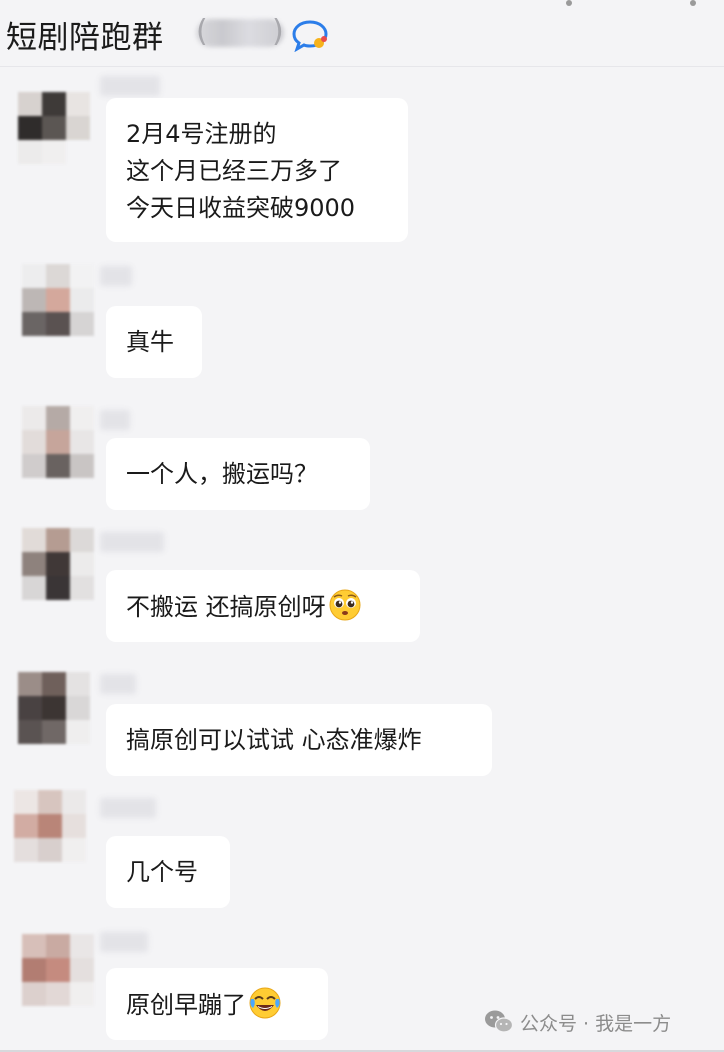 The image size is (724, 1052). I want to click on message-bubble: 几个号, so click(168, 872).